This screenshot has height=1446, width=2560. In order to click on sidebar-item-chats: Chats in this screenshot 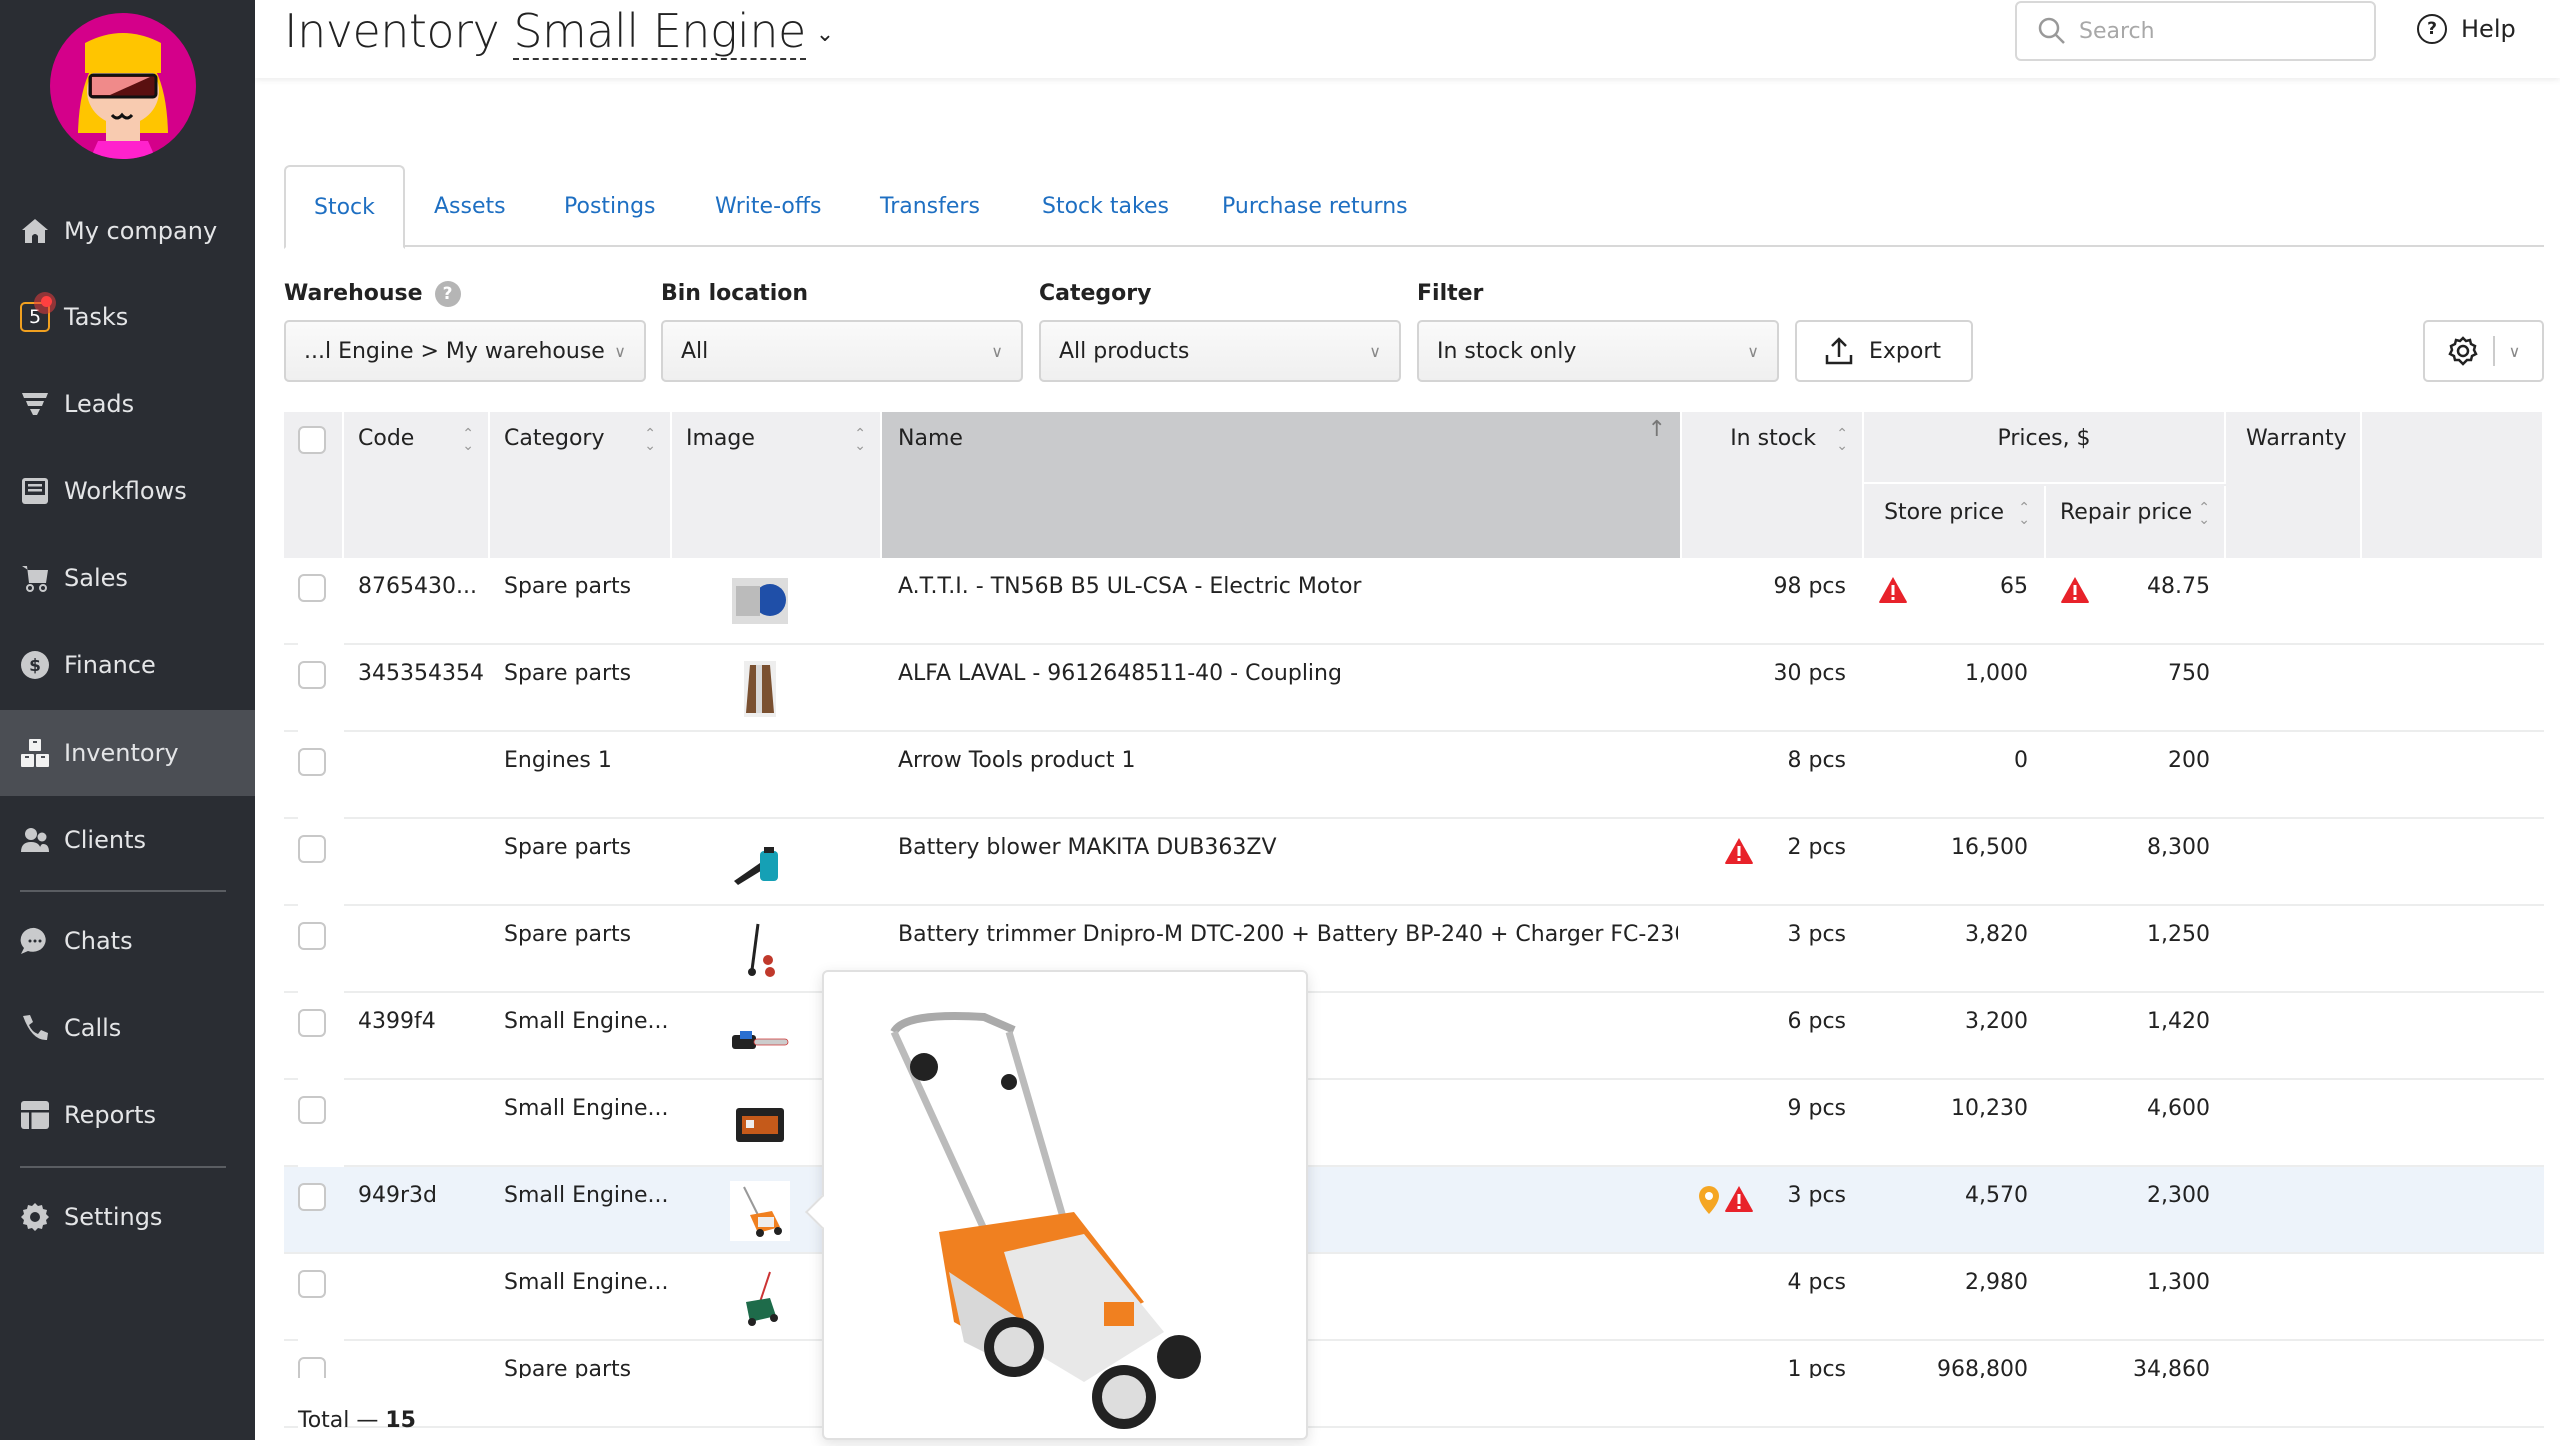, I will do `click(127, 941)`.